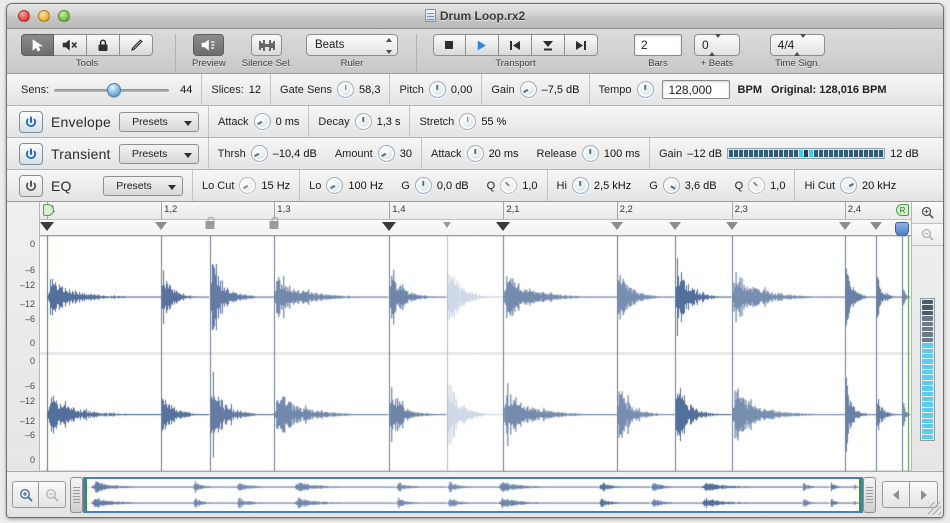 Image resolution: width=950 pixels, height=523 pixels. I want to click on transient-presets-popup: Presets, so click(158, 153).